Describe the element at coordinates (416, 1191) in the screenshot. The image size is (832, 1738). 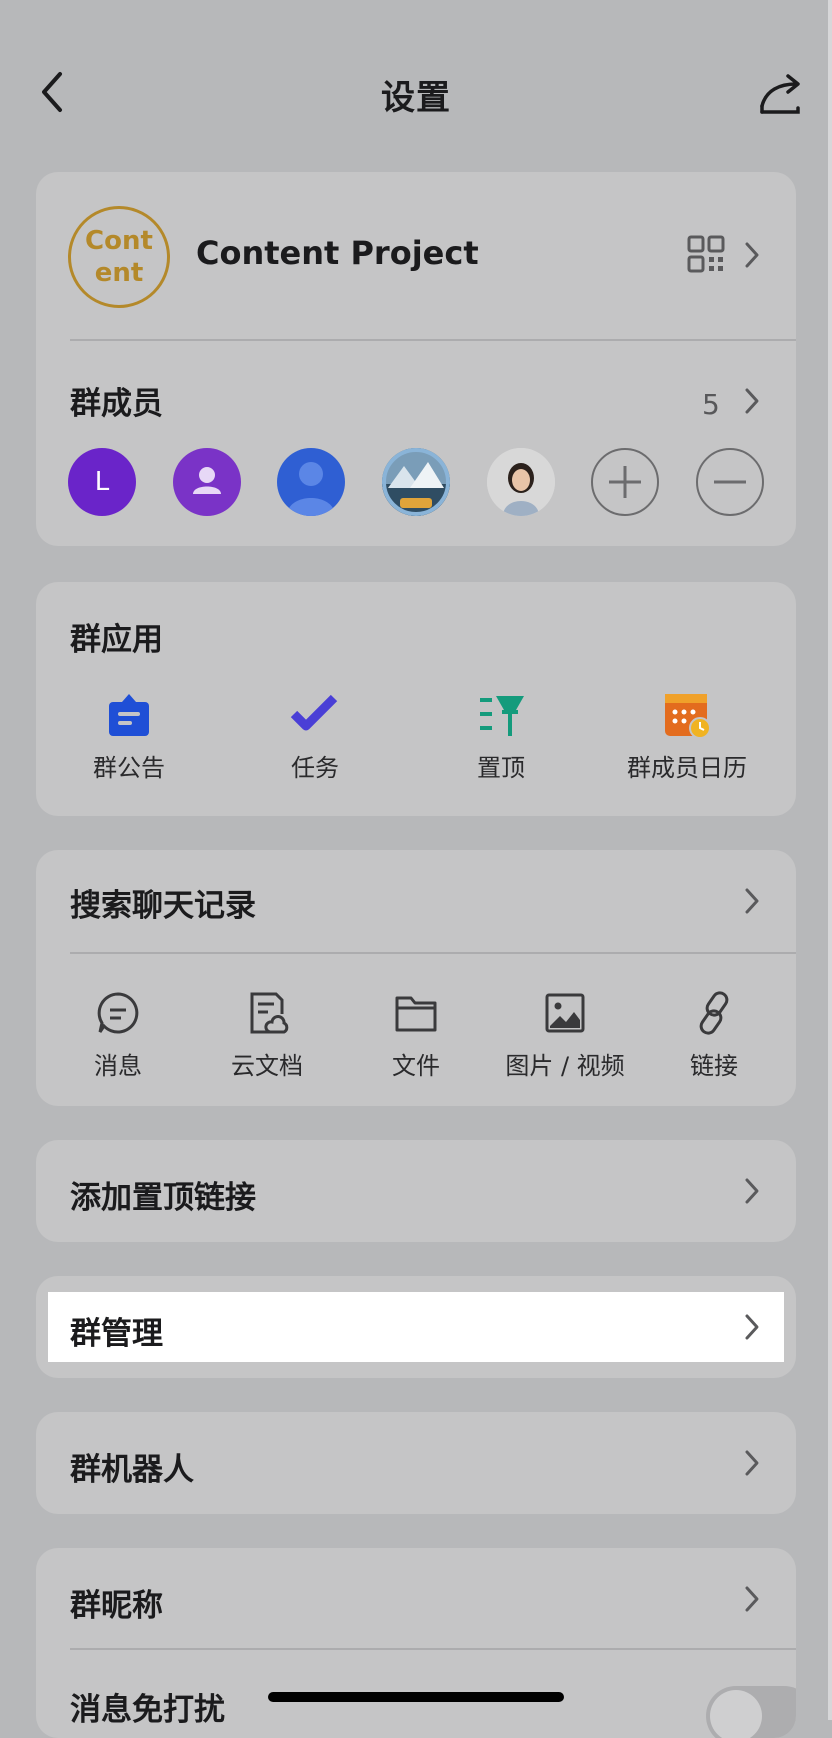
I see `add-pinned-link-row: 添加置顶链接` at that location.